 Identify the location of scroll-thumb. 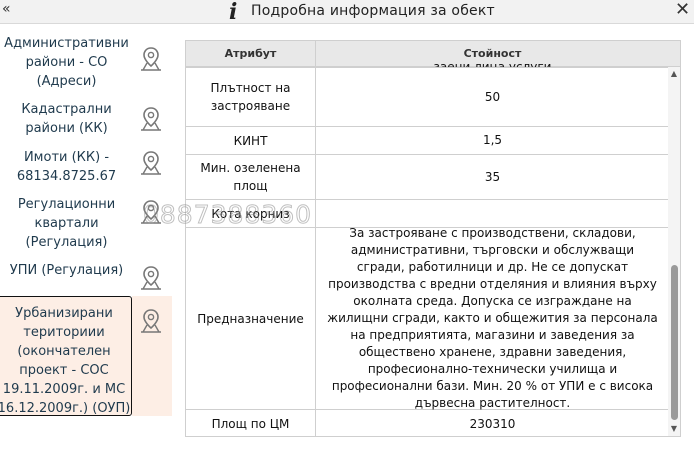
(674, 342).